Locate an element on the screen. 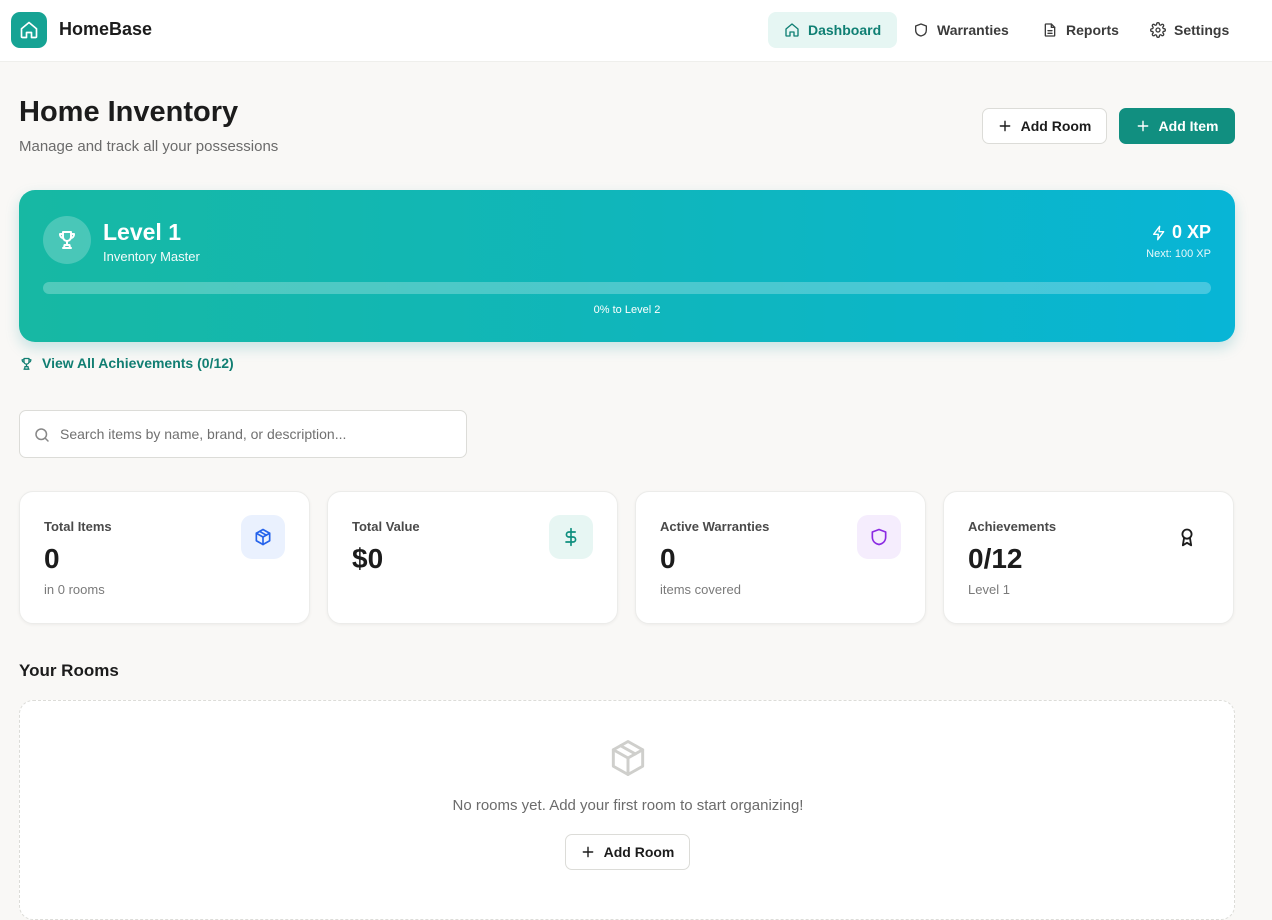 The height and width of the screenshot is (920, 1272). level-title: Level 1 is located at coordinates (142, 232).